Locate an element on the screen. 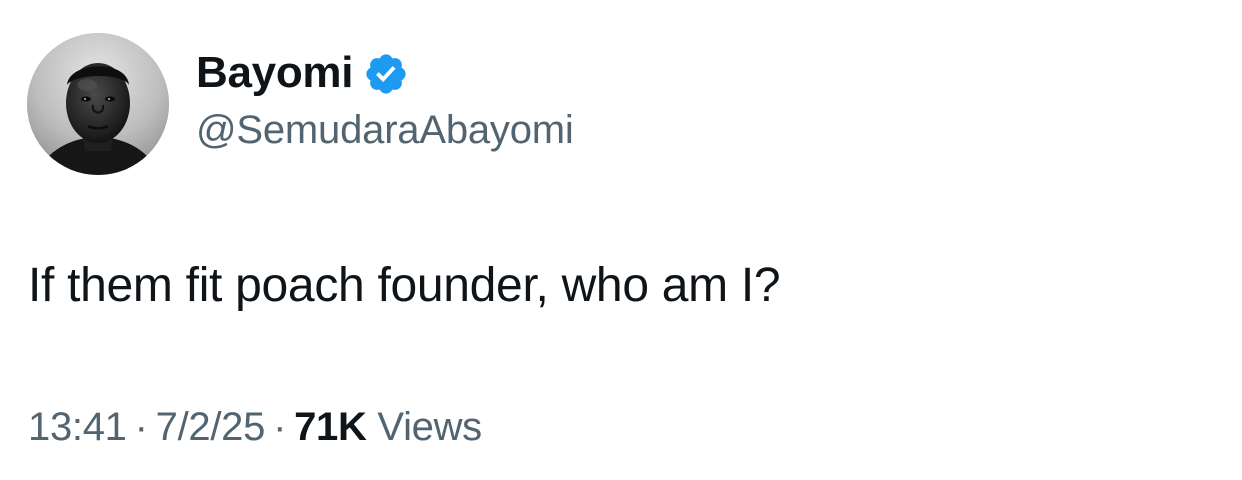  name-row: Bayomi is located at coordinates (385, 73).